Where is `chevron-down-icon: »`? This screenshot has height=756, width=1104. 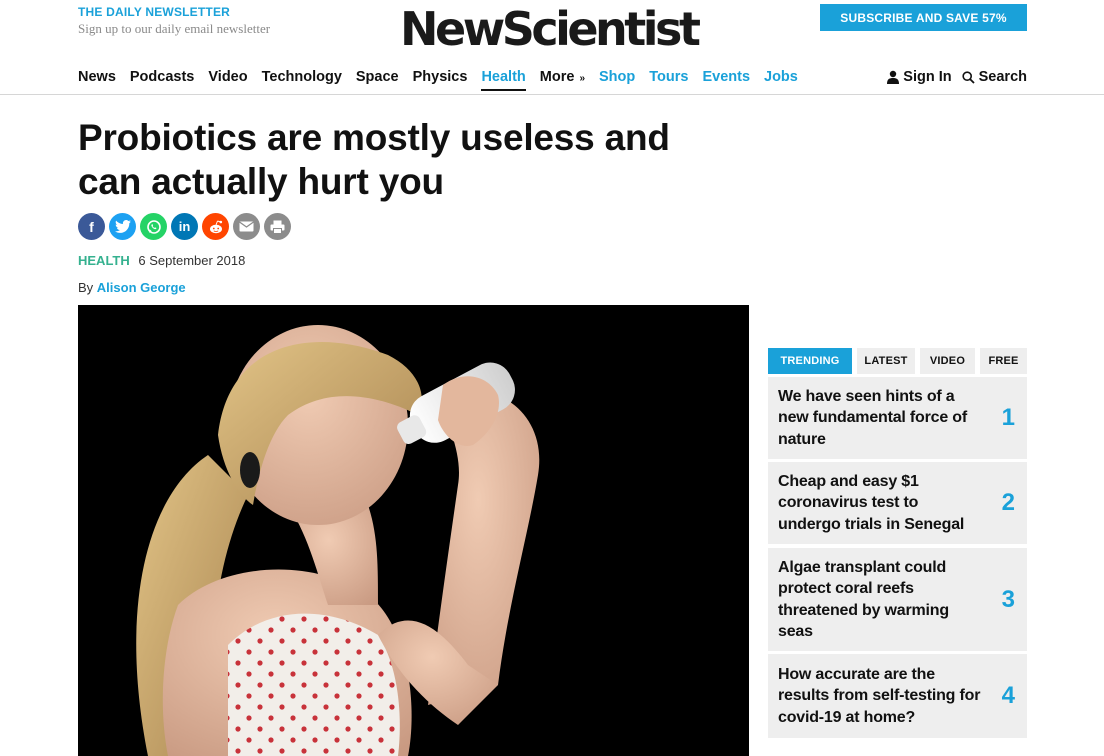
chevron-down-icon: » is located at coordinates (582, 78).